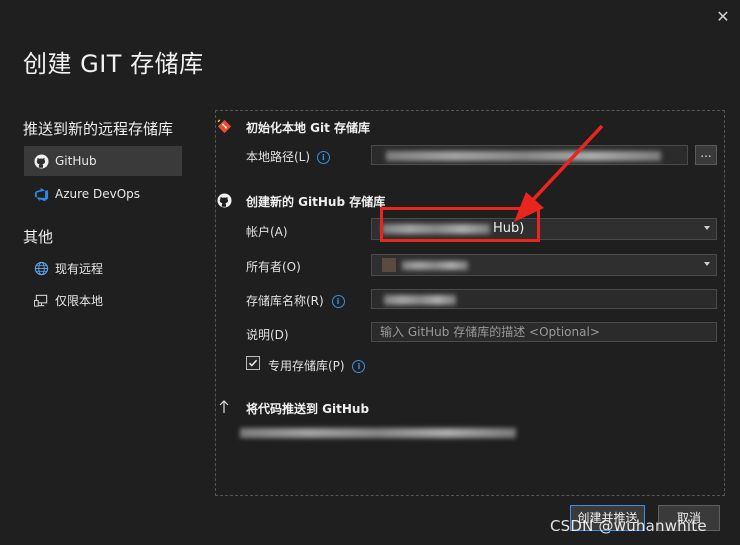 Image resolution: width=740 pixels, height=545 pixels. What do you see at coordinates (98, 129) in the screenshot?
I see `sidebar-heading-push: 推送到新的远程存储库` at bounding box center [98, 129].